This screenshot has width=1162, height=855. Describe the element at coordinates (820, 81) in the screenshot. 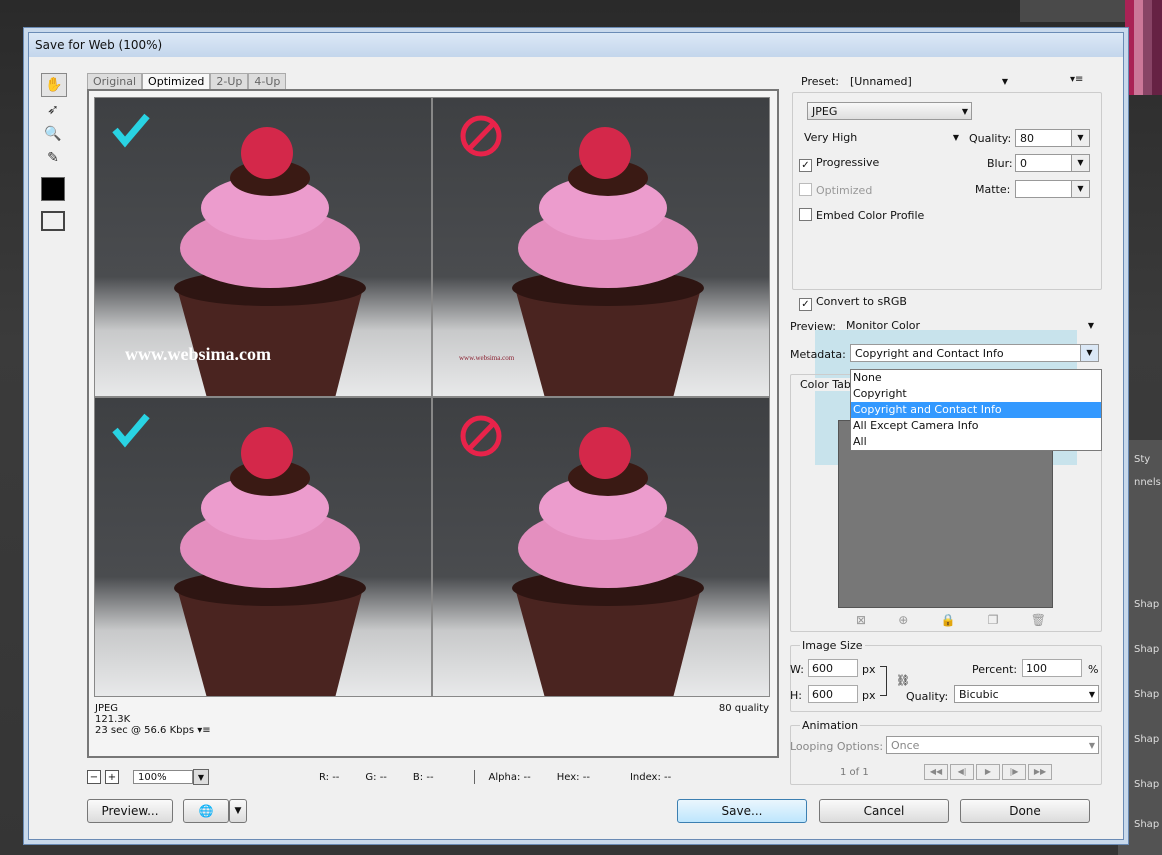

I see `preset-label: Preset:` at that location.